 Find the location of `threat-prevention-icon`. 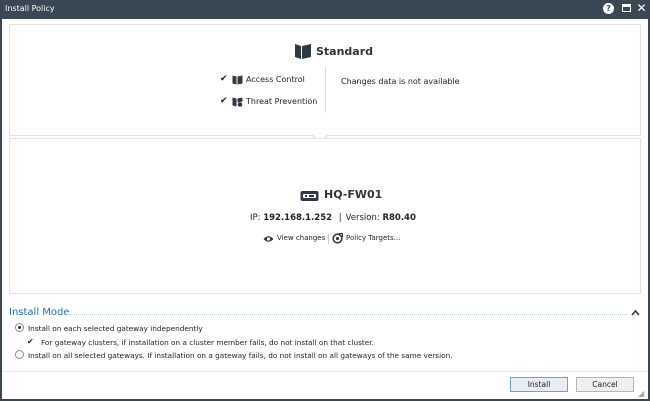

threat-prevention-icon is located at coordinates (237, 102).